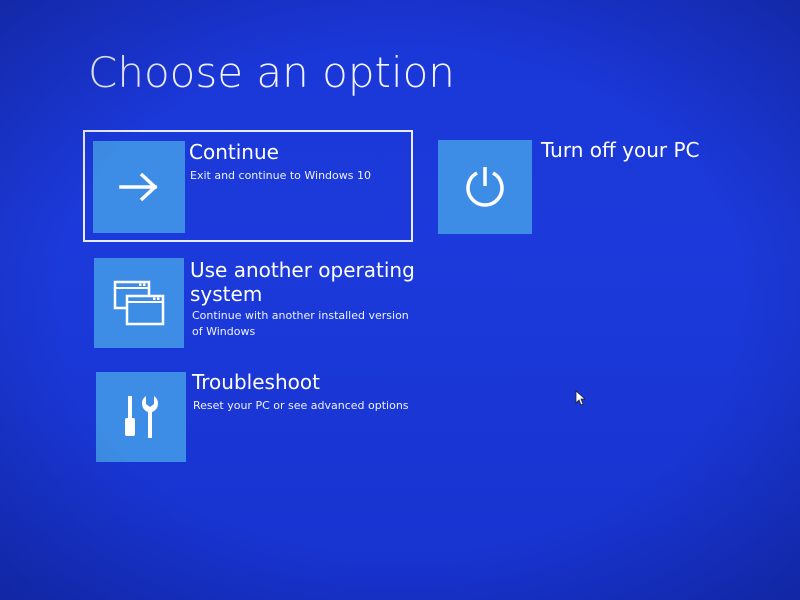 The height and width of the screenshot is (600, 800). Describe the element at coordinates (301, 405) in the screenshot. I see `troubleshoot-description: Reset your PC or see advanced options` at that location.